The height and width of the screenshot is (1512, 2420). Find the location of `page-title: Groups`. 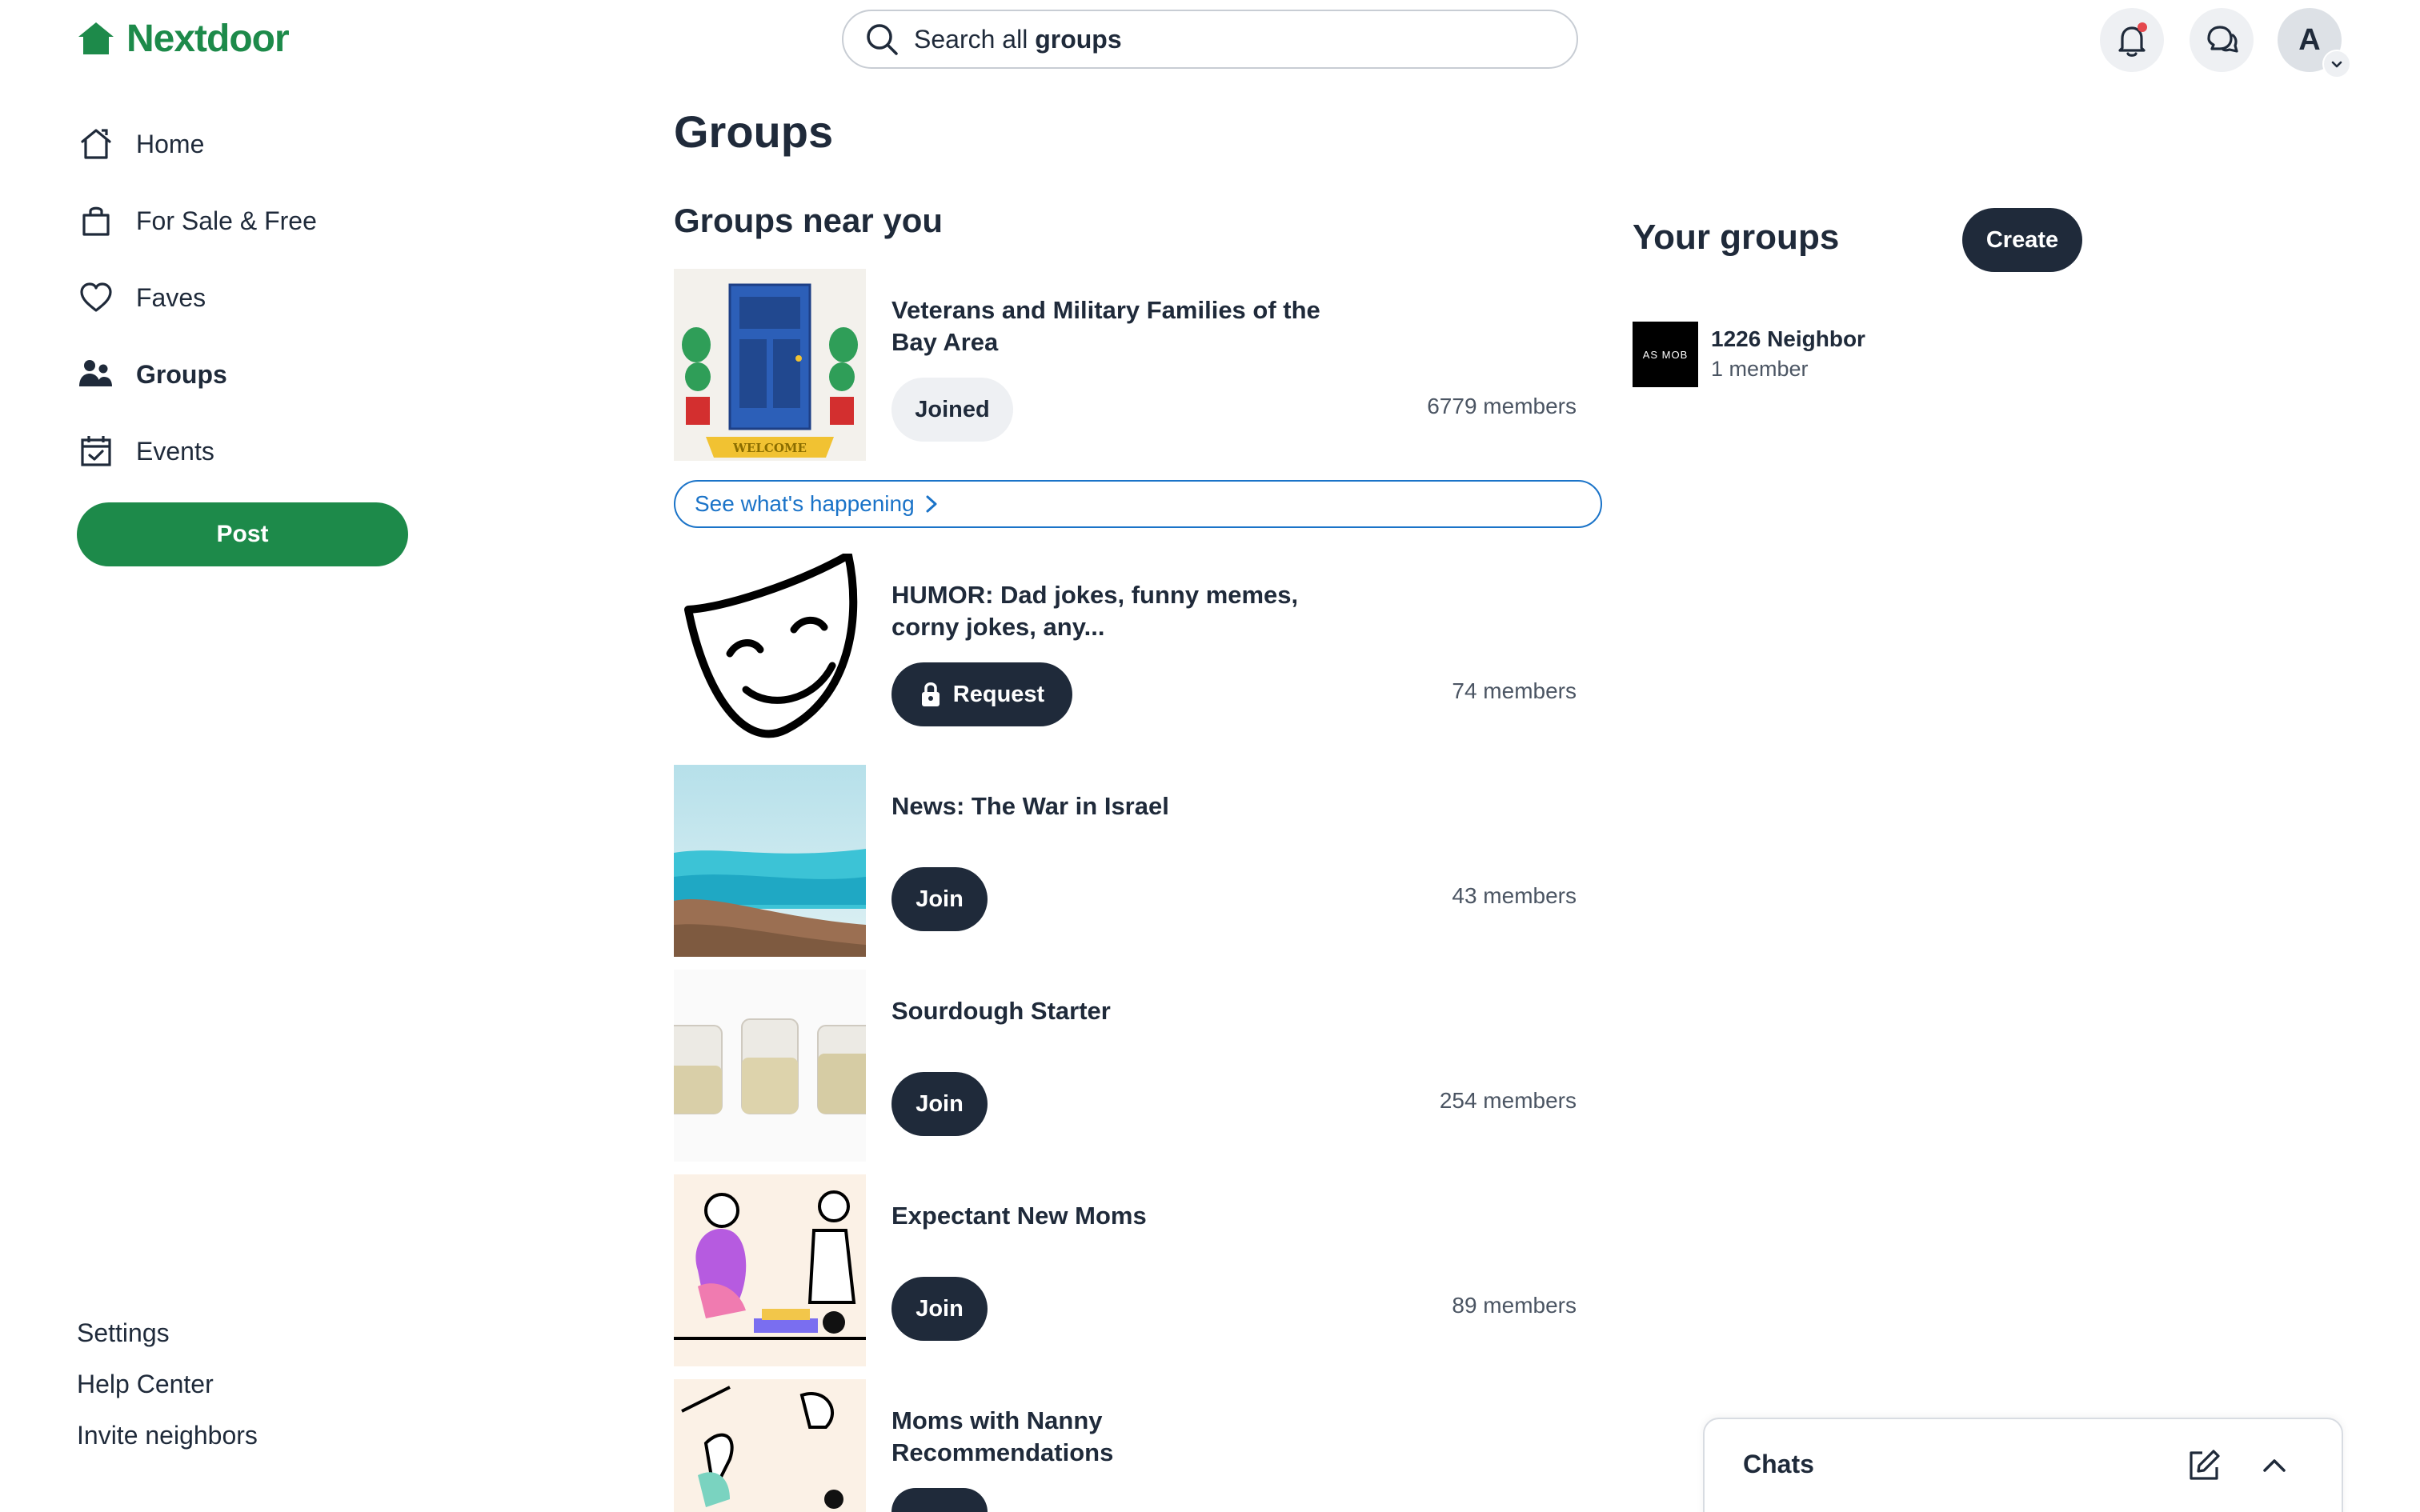

page-title: Groups is located at coordinates (754, 131).